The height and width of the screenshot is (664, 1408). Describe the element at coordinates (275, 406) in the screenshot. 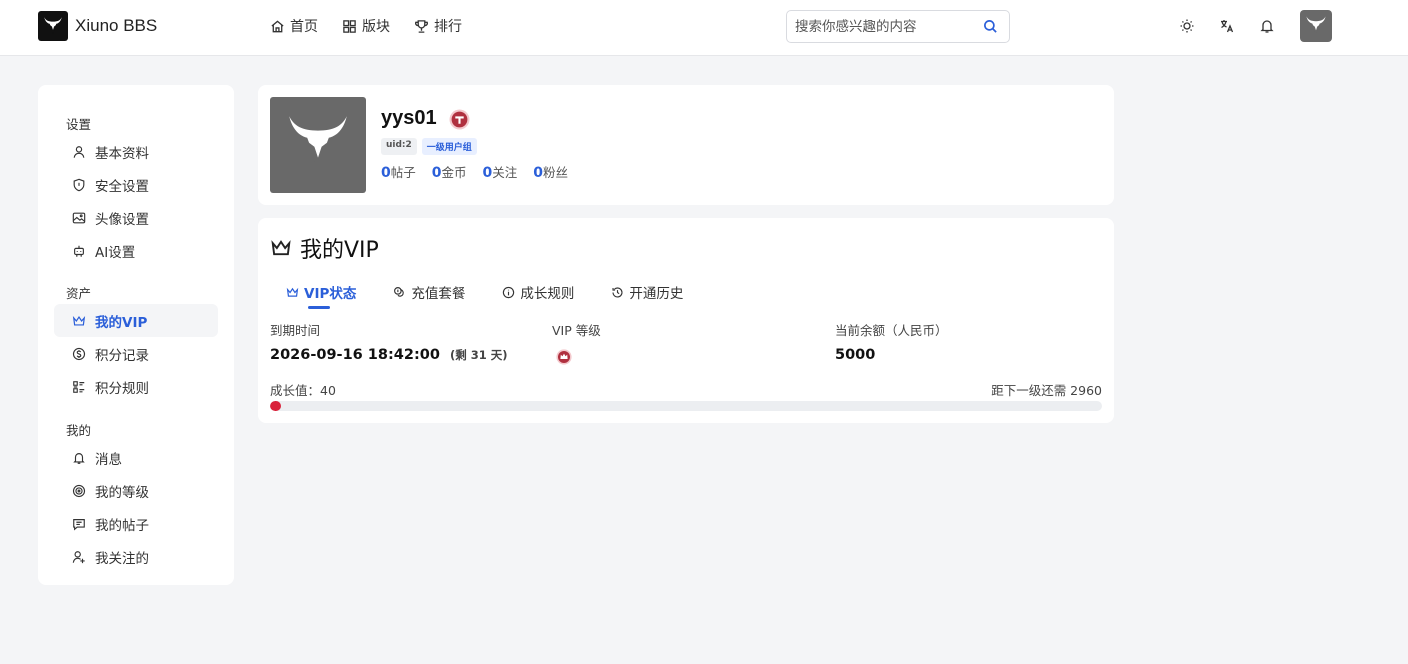

I see `growth-progress-fill` at that location.